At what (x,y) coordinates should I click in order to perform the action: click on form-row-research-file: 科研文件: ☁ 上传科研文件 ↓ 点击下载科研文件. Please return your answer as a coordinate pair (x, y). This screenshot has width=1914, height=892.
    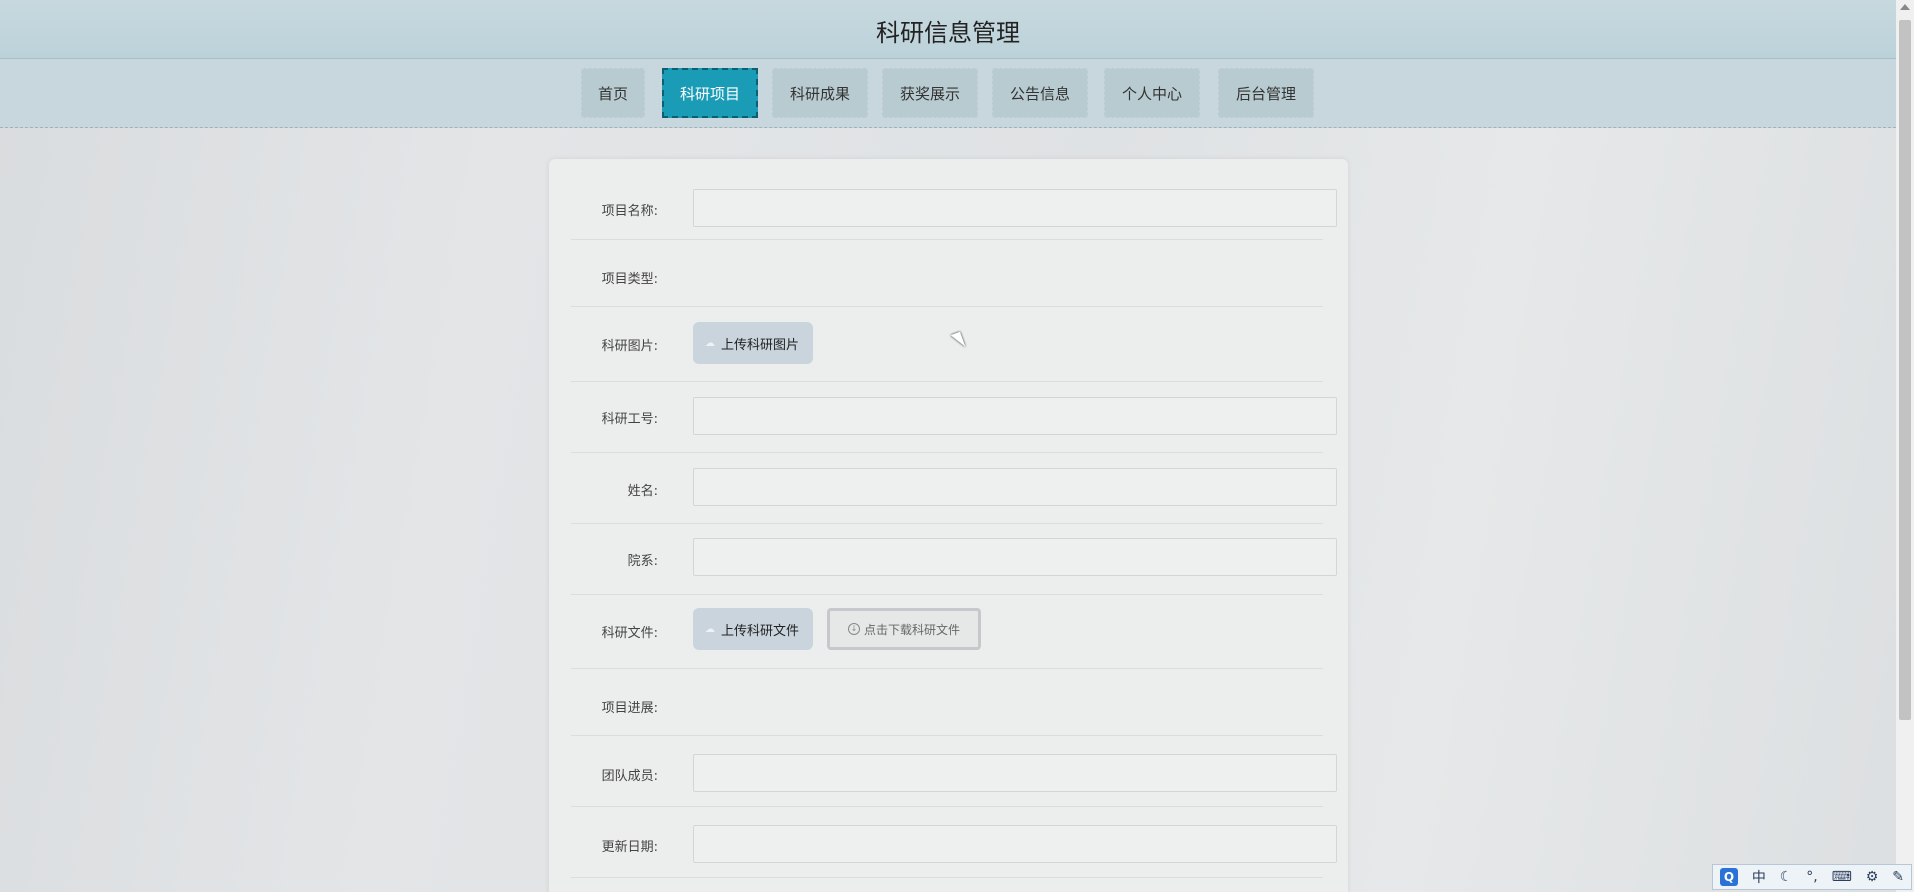
    Looking at the image, I should click on (947, 631).